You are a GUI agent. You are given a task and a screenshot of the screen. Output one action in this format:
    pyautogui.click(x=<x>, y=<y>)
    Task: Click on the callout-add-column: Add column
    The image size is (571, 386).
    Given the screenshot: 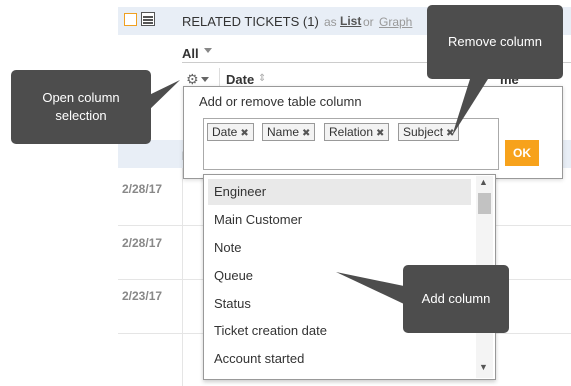 What is the action you would take?
    pyautogui.click(x=456, y=299)
    